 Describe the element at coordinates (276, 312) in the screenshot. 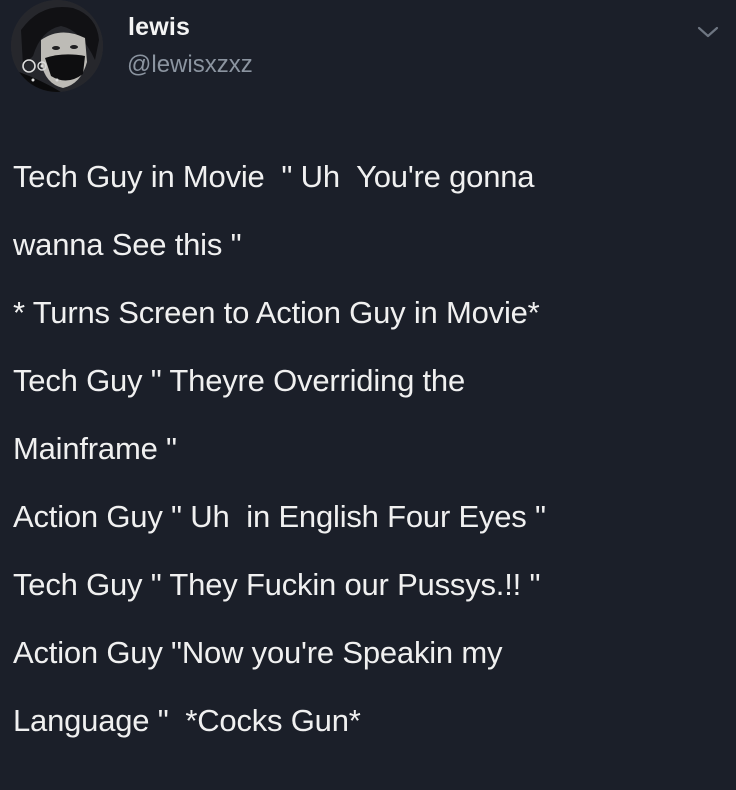

I see `tweet-line: * Turns Screen to Action Guy in Movie*` at that location.